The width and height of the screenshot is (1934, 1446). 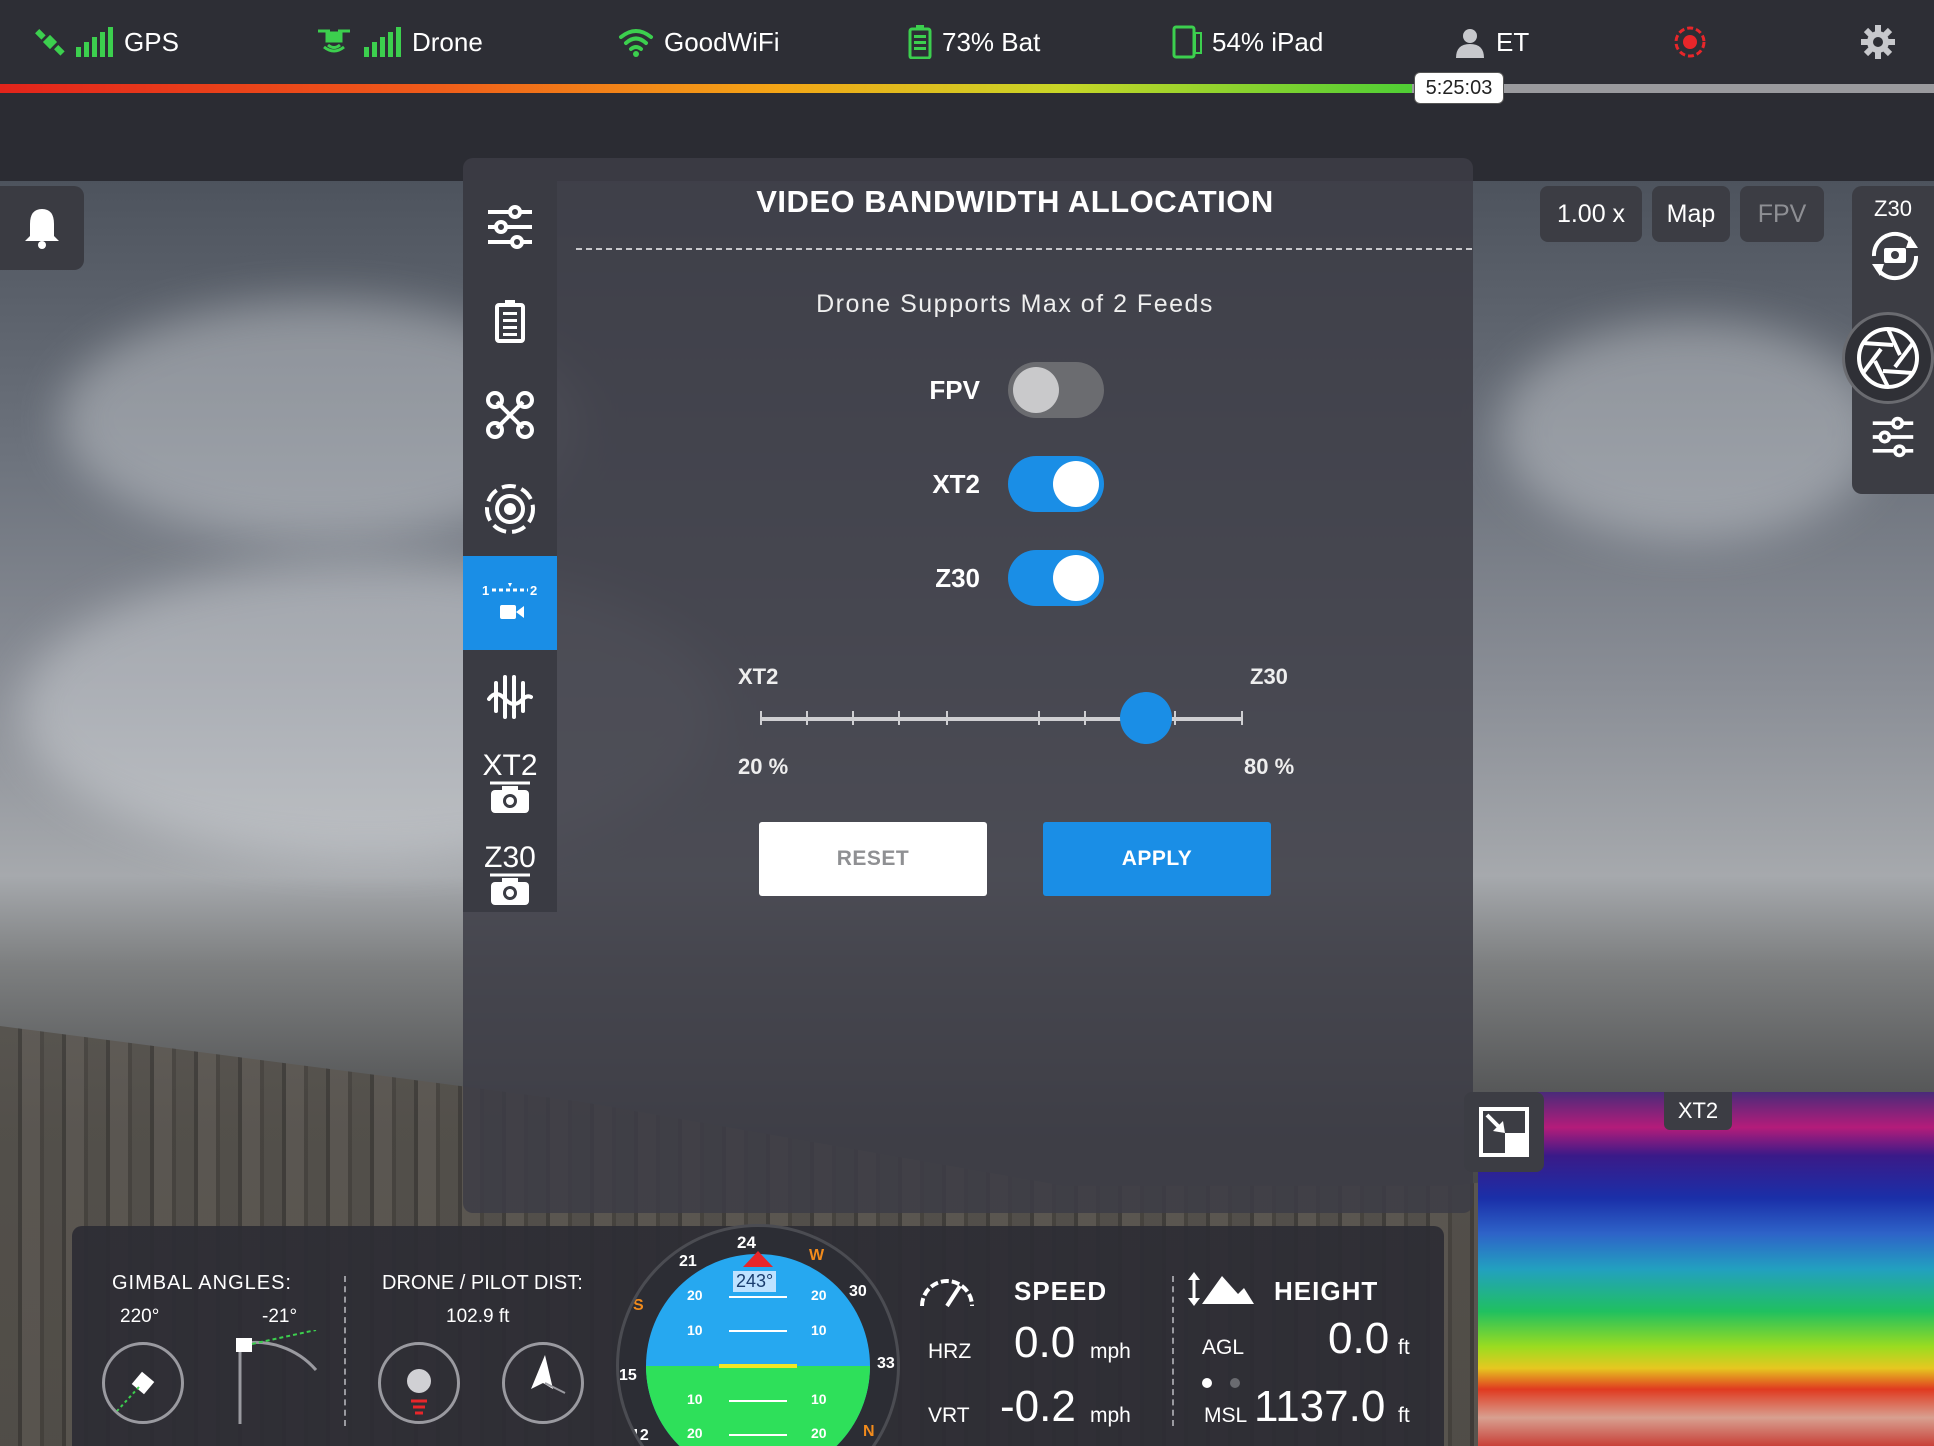 I want to click on drone-status: Drone, so click(x=398, y=42).